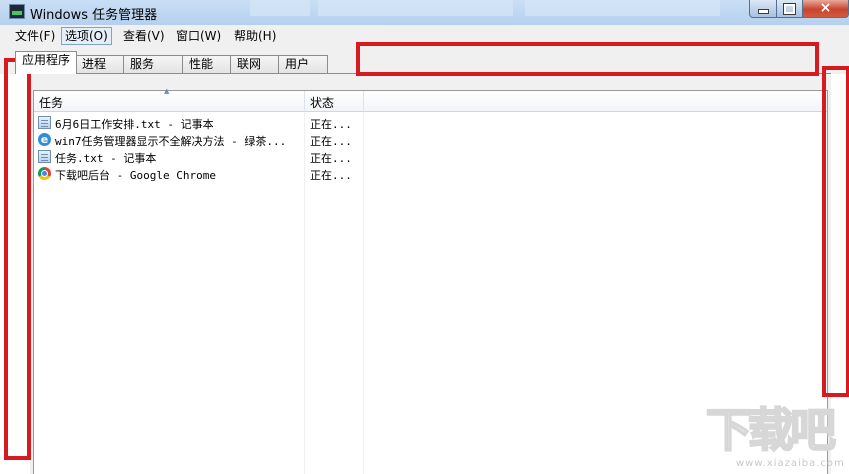 The height and width of the screenshot is (474, 849). I want to click on maximize-button, so click(789, 9).